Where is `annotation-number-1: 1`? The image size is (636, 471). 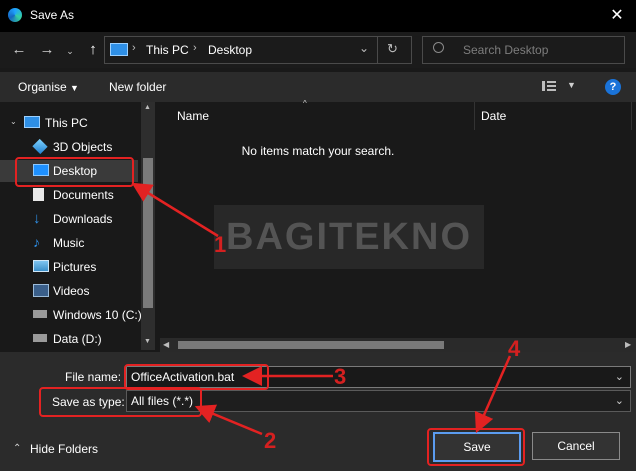 annotation-number-1: 1 is located at coordinates (220, 244).